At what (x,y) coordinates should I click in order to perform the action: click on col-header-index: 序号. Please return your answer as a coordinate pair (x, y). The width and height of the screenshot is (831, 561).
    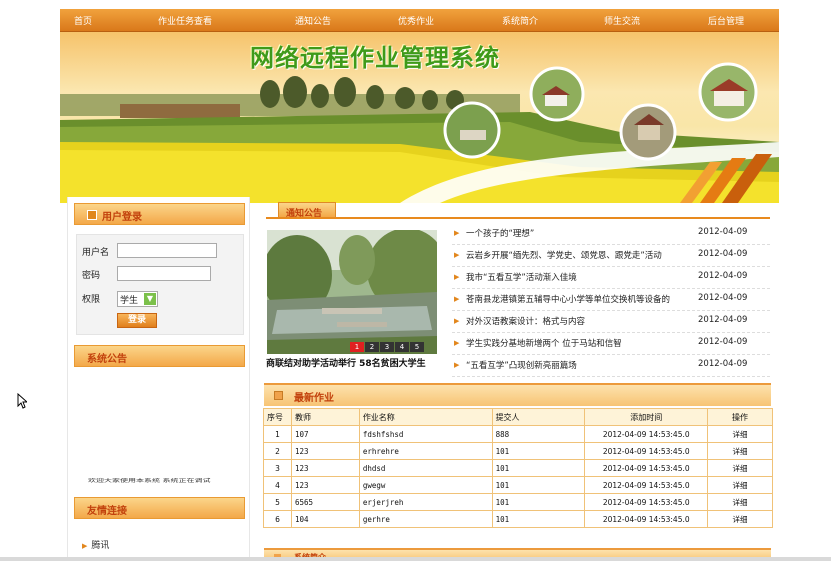
    Looking at the image, I should click on (277, 417).